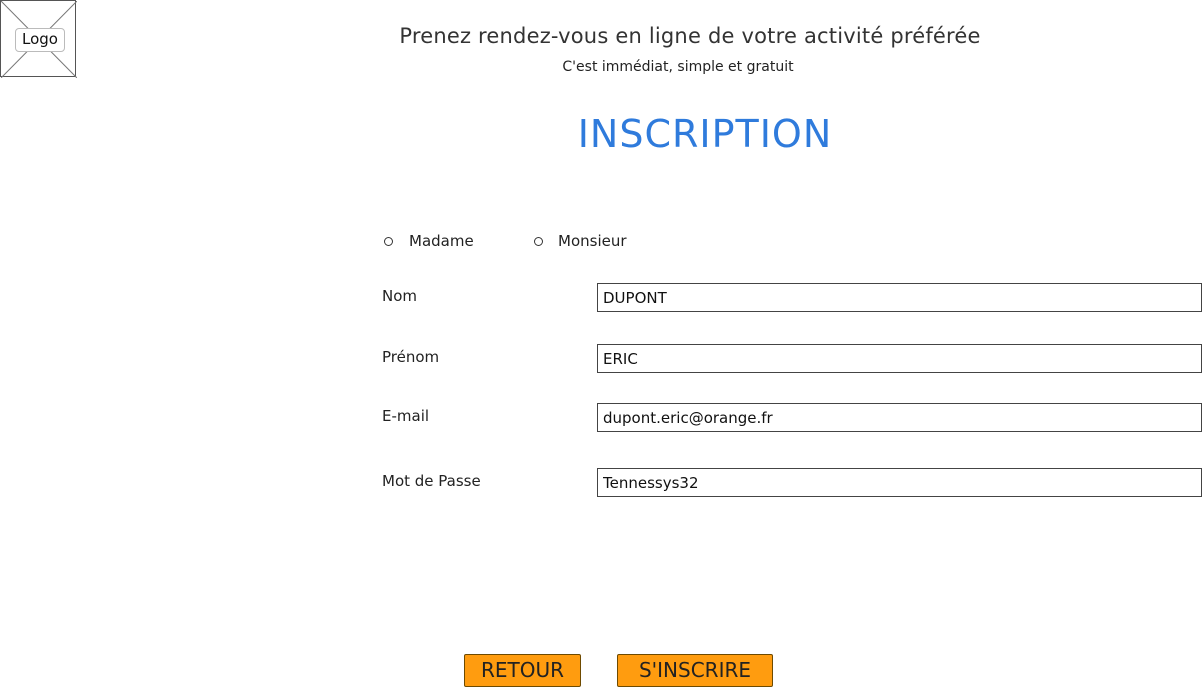 This screenshot has width=1202, height=687. What do you see at coordinates (431, 481) in the screenshot?
I see `password-label: Mot de Passe` at bounding box center [431, 481].